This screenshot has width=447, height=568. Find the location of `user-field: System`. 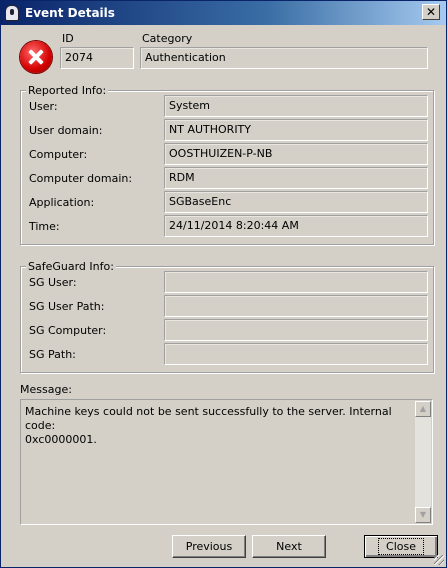

user-field: System is located at coordinates (296, 106).